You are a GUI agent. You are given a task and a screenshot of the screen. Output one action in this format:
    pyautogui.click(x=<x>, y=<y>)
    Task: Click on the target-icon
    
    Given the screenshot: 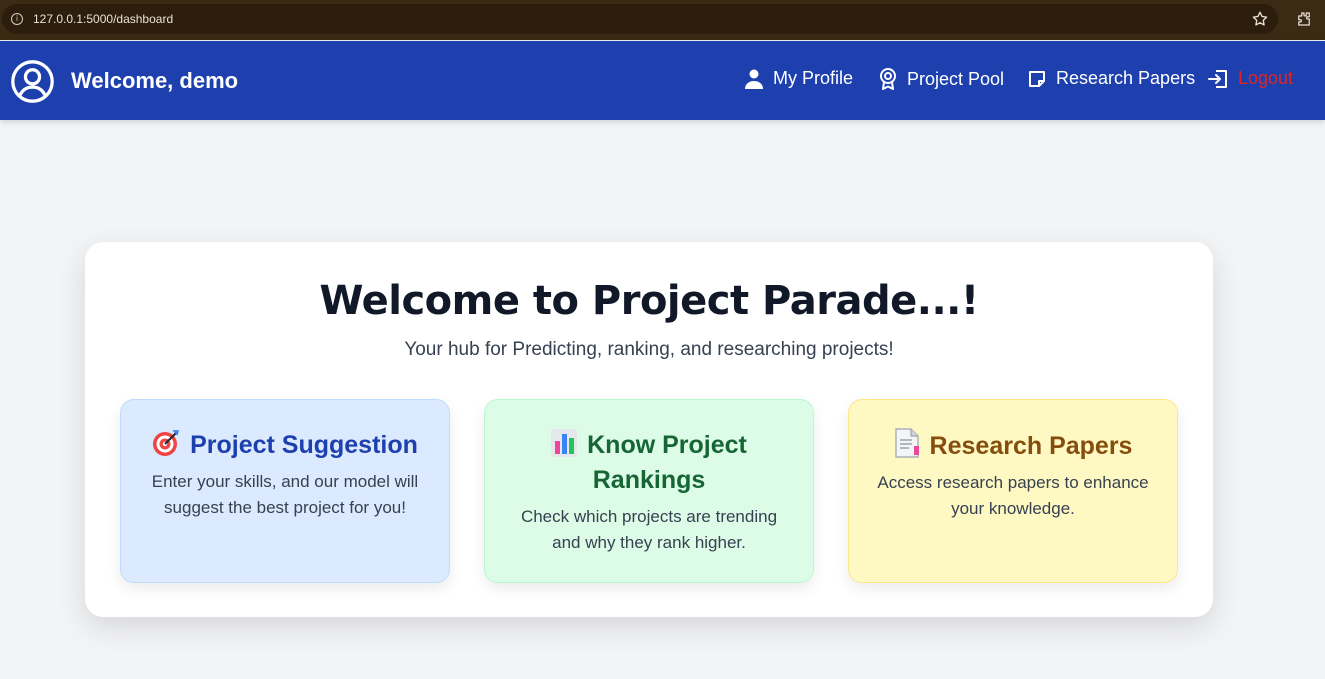 What is the action you would take?
    pyautogui.click(x=166, y=443)
    